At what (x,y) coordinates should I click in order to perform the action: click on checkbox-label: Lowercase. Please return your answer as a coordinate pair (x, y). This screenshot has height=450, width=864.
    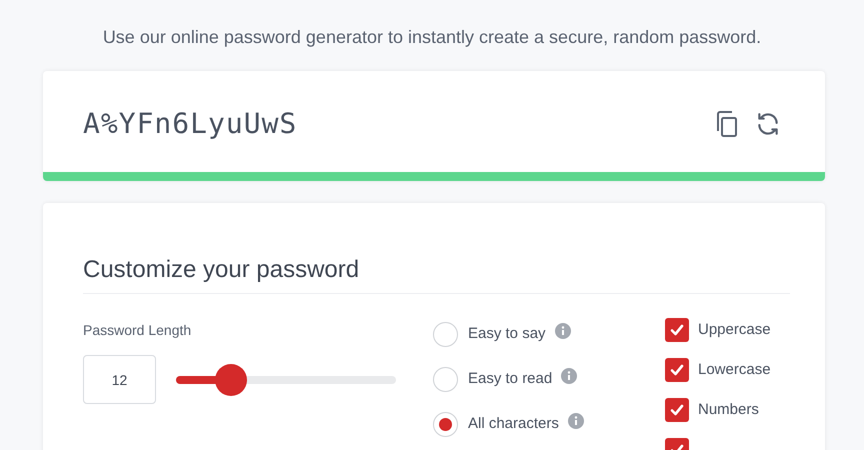
    Looking at the image, I should click on (734, 370).